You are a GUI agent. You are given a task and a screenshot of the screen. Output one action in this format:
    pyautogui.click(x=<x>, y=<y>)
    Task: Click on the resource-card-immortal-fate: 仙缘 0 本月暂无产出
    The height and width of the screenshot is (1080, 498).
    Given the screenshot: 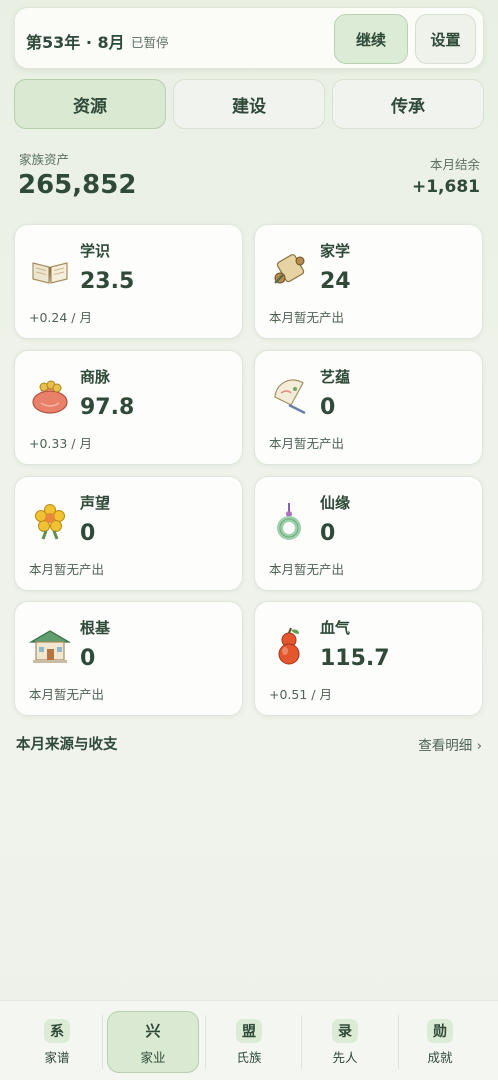 What is the action you would take?
    pyautogui.click(x=368, y=533)
    